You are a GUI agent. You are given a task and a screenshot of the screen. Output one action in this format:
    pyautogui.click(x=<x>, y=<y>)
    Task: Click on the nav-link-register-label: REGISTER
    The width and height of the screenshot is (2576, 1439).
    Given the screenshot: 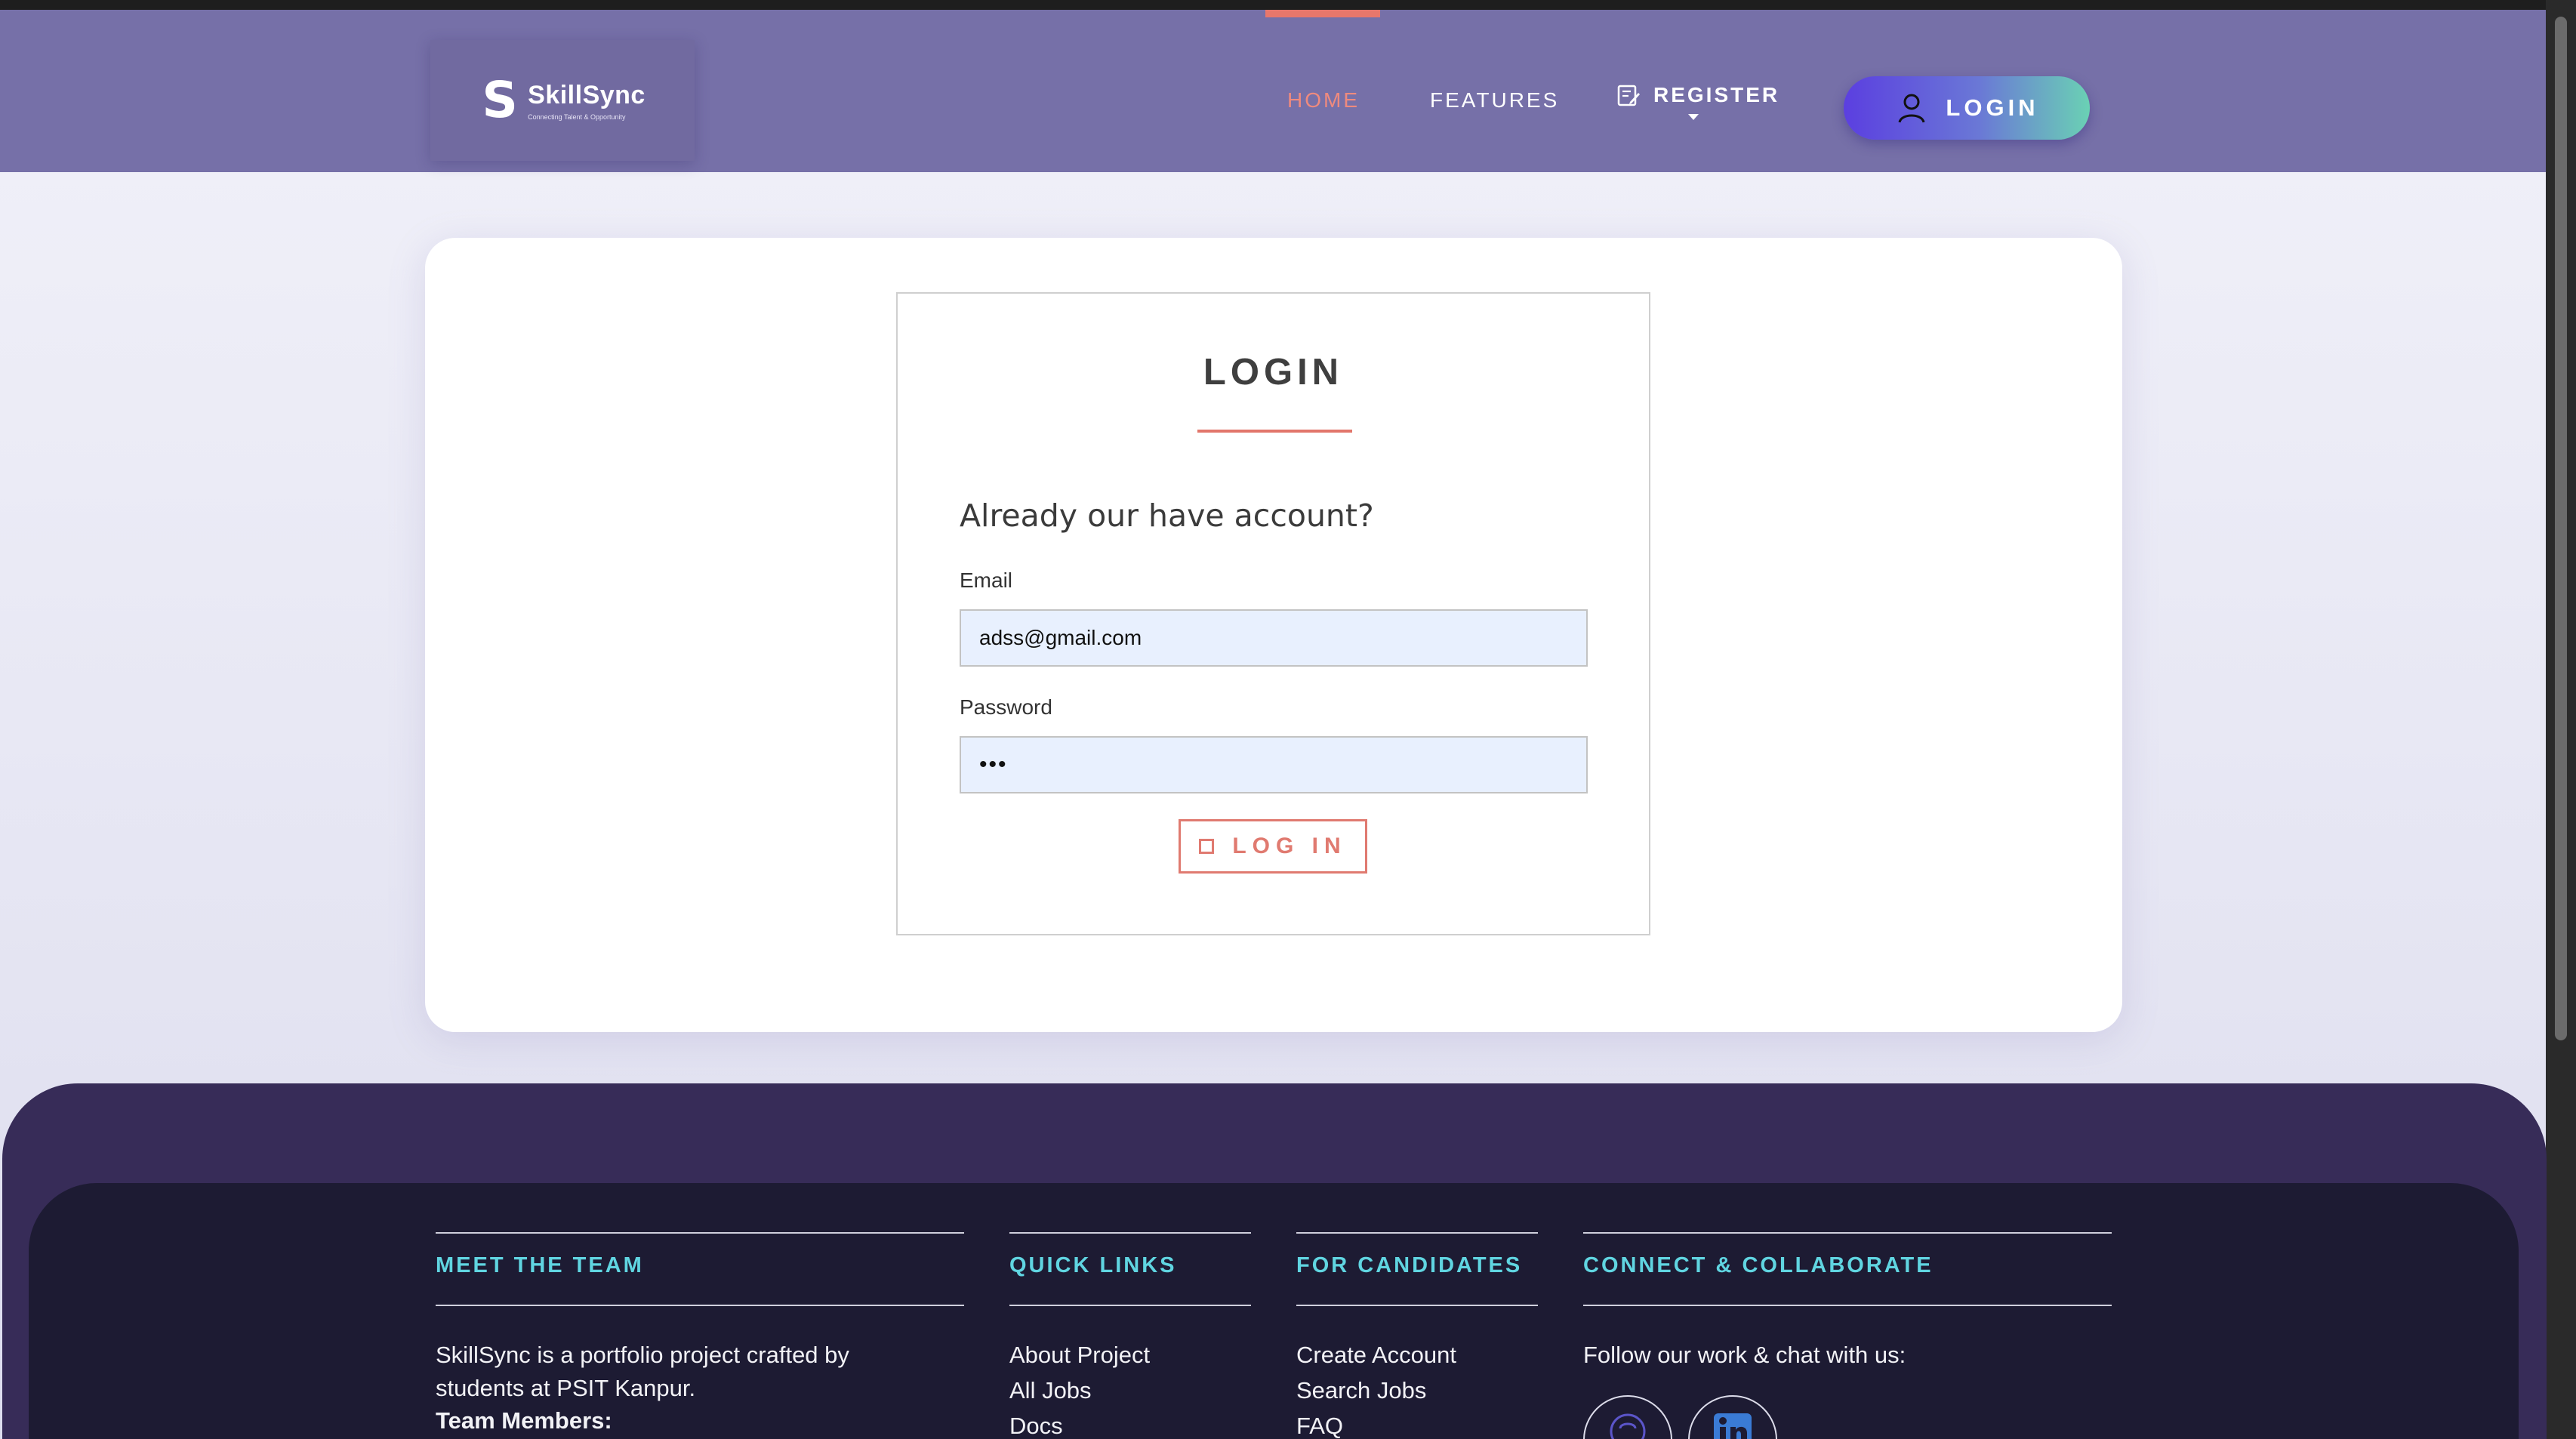 What is the action you would take?
    pyautogui.click(x=1716, y=95)
    